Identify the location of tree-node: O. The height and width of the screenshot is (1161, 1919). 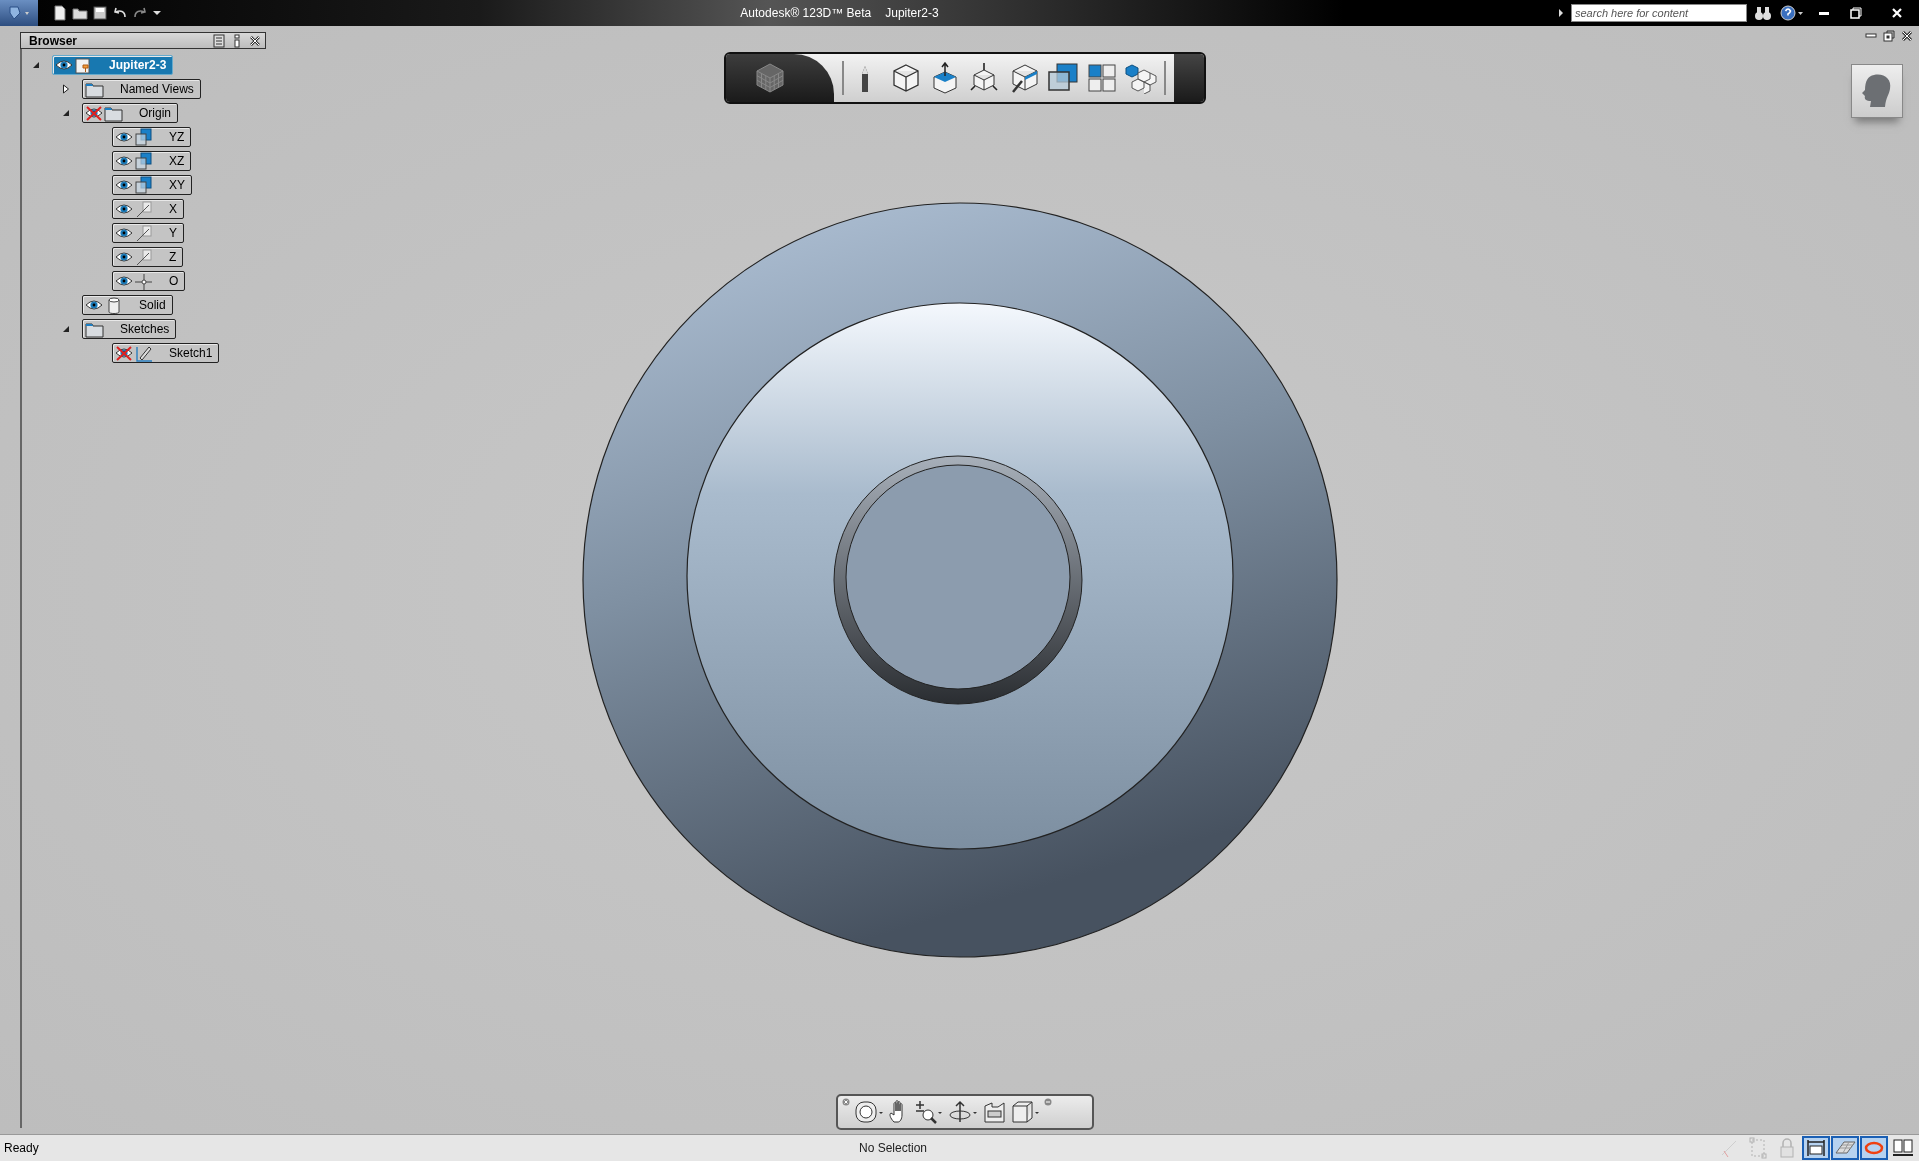
(149, 281).